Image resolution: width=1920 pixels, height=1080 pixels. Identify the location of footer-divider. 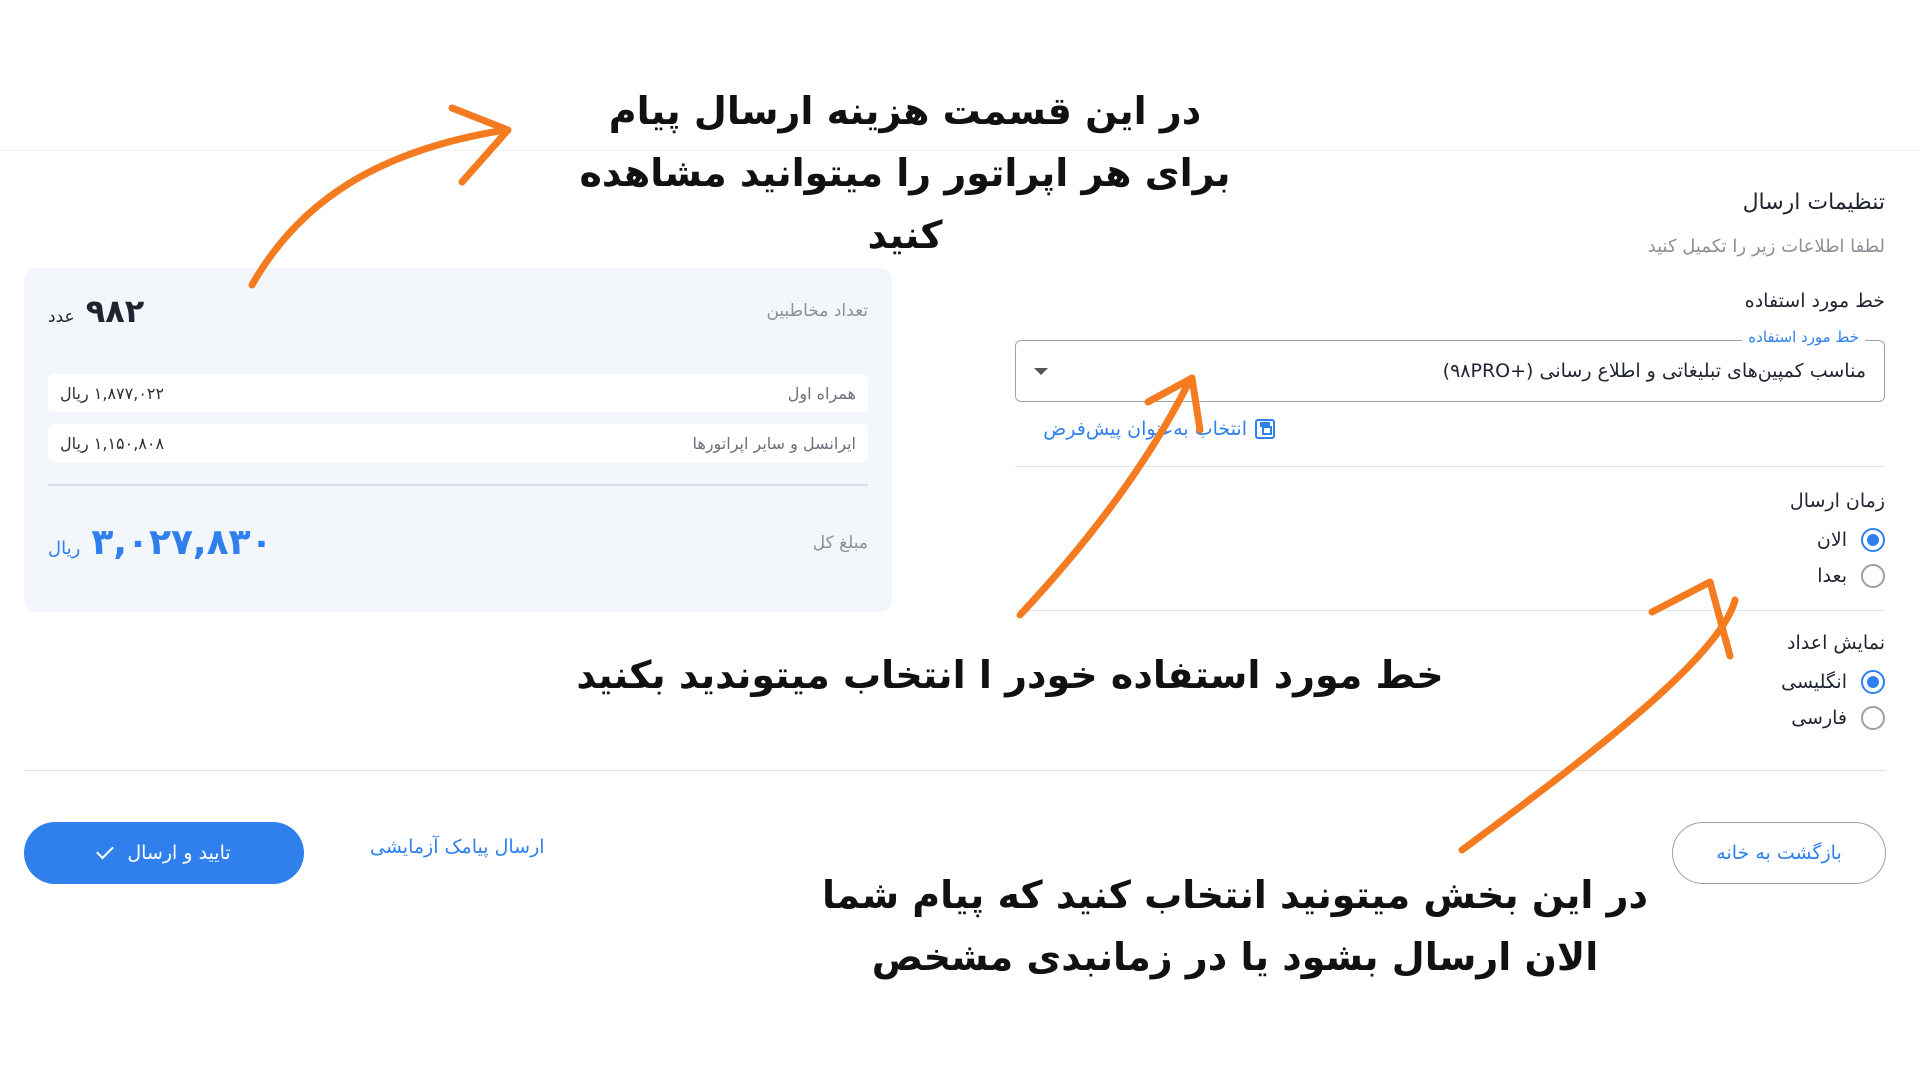
(955, 770).